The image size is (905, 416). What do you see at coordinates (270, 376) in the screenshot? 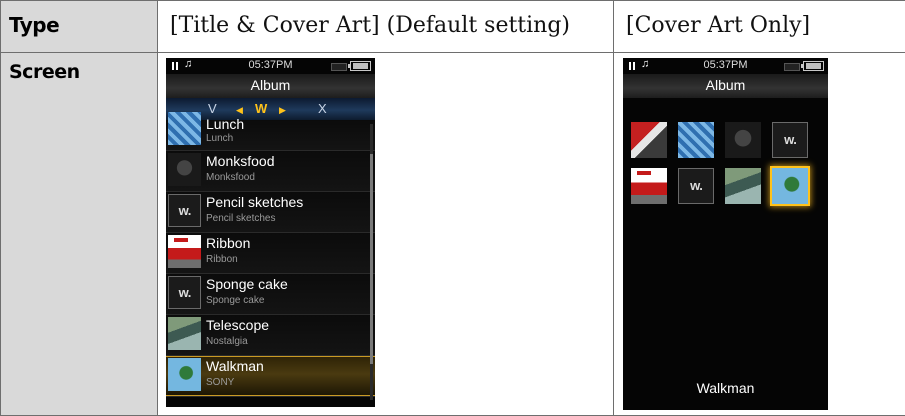
I see `list-item-selected: Walkman SONY` at bounding box center [270, 376].